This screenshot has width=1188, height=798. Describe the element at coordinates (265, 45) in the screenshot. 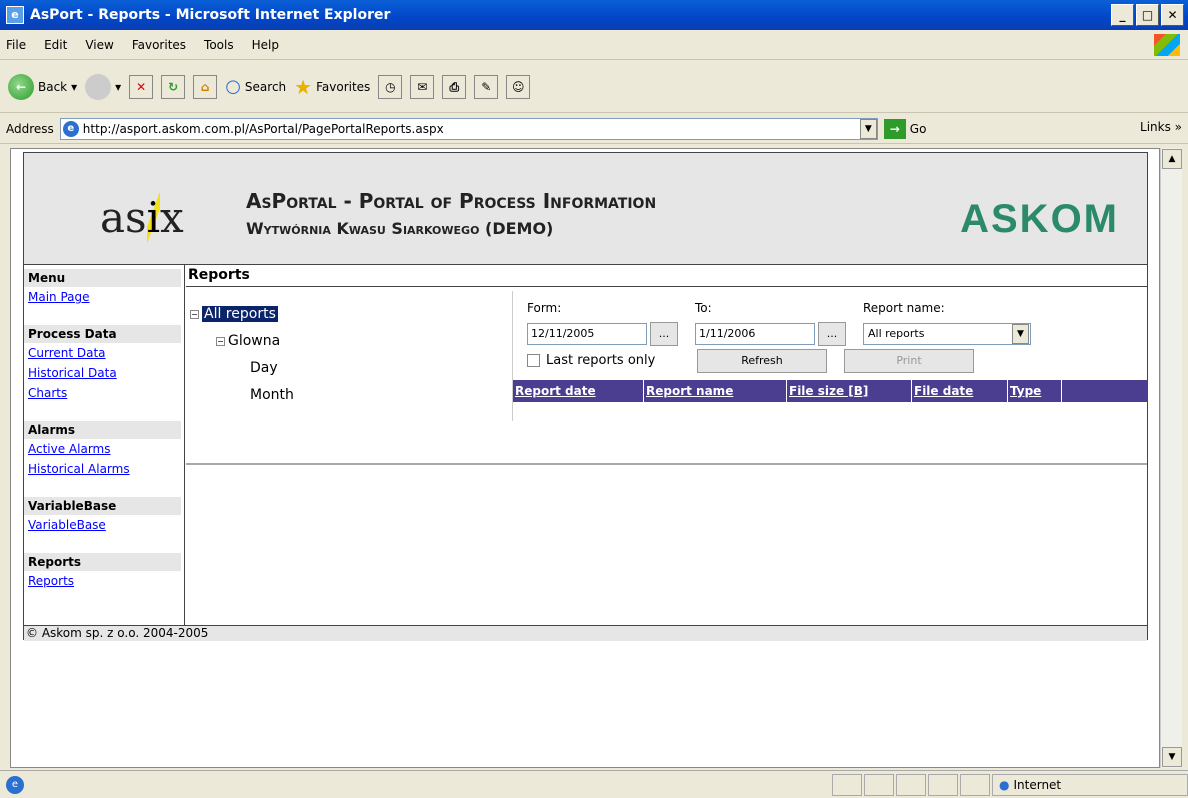

I see `menu-help: Help` at that location.